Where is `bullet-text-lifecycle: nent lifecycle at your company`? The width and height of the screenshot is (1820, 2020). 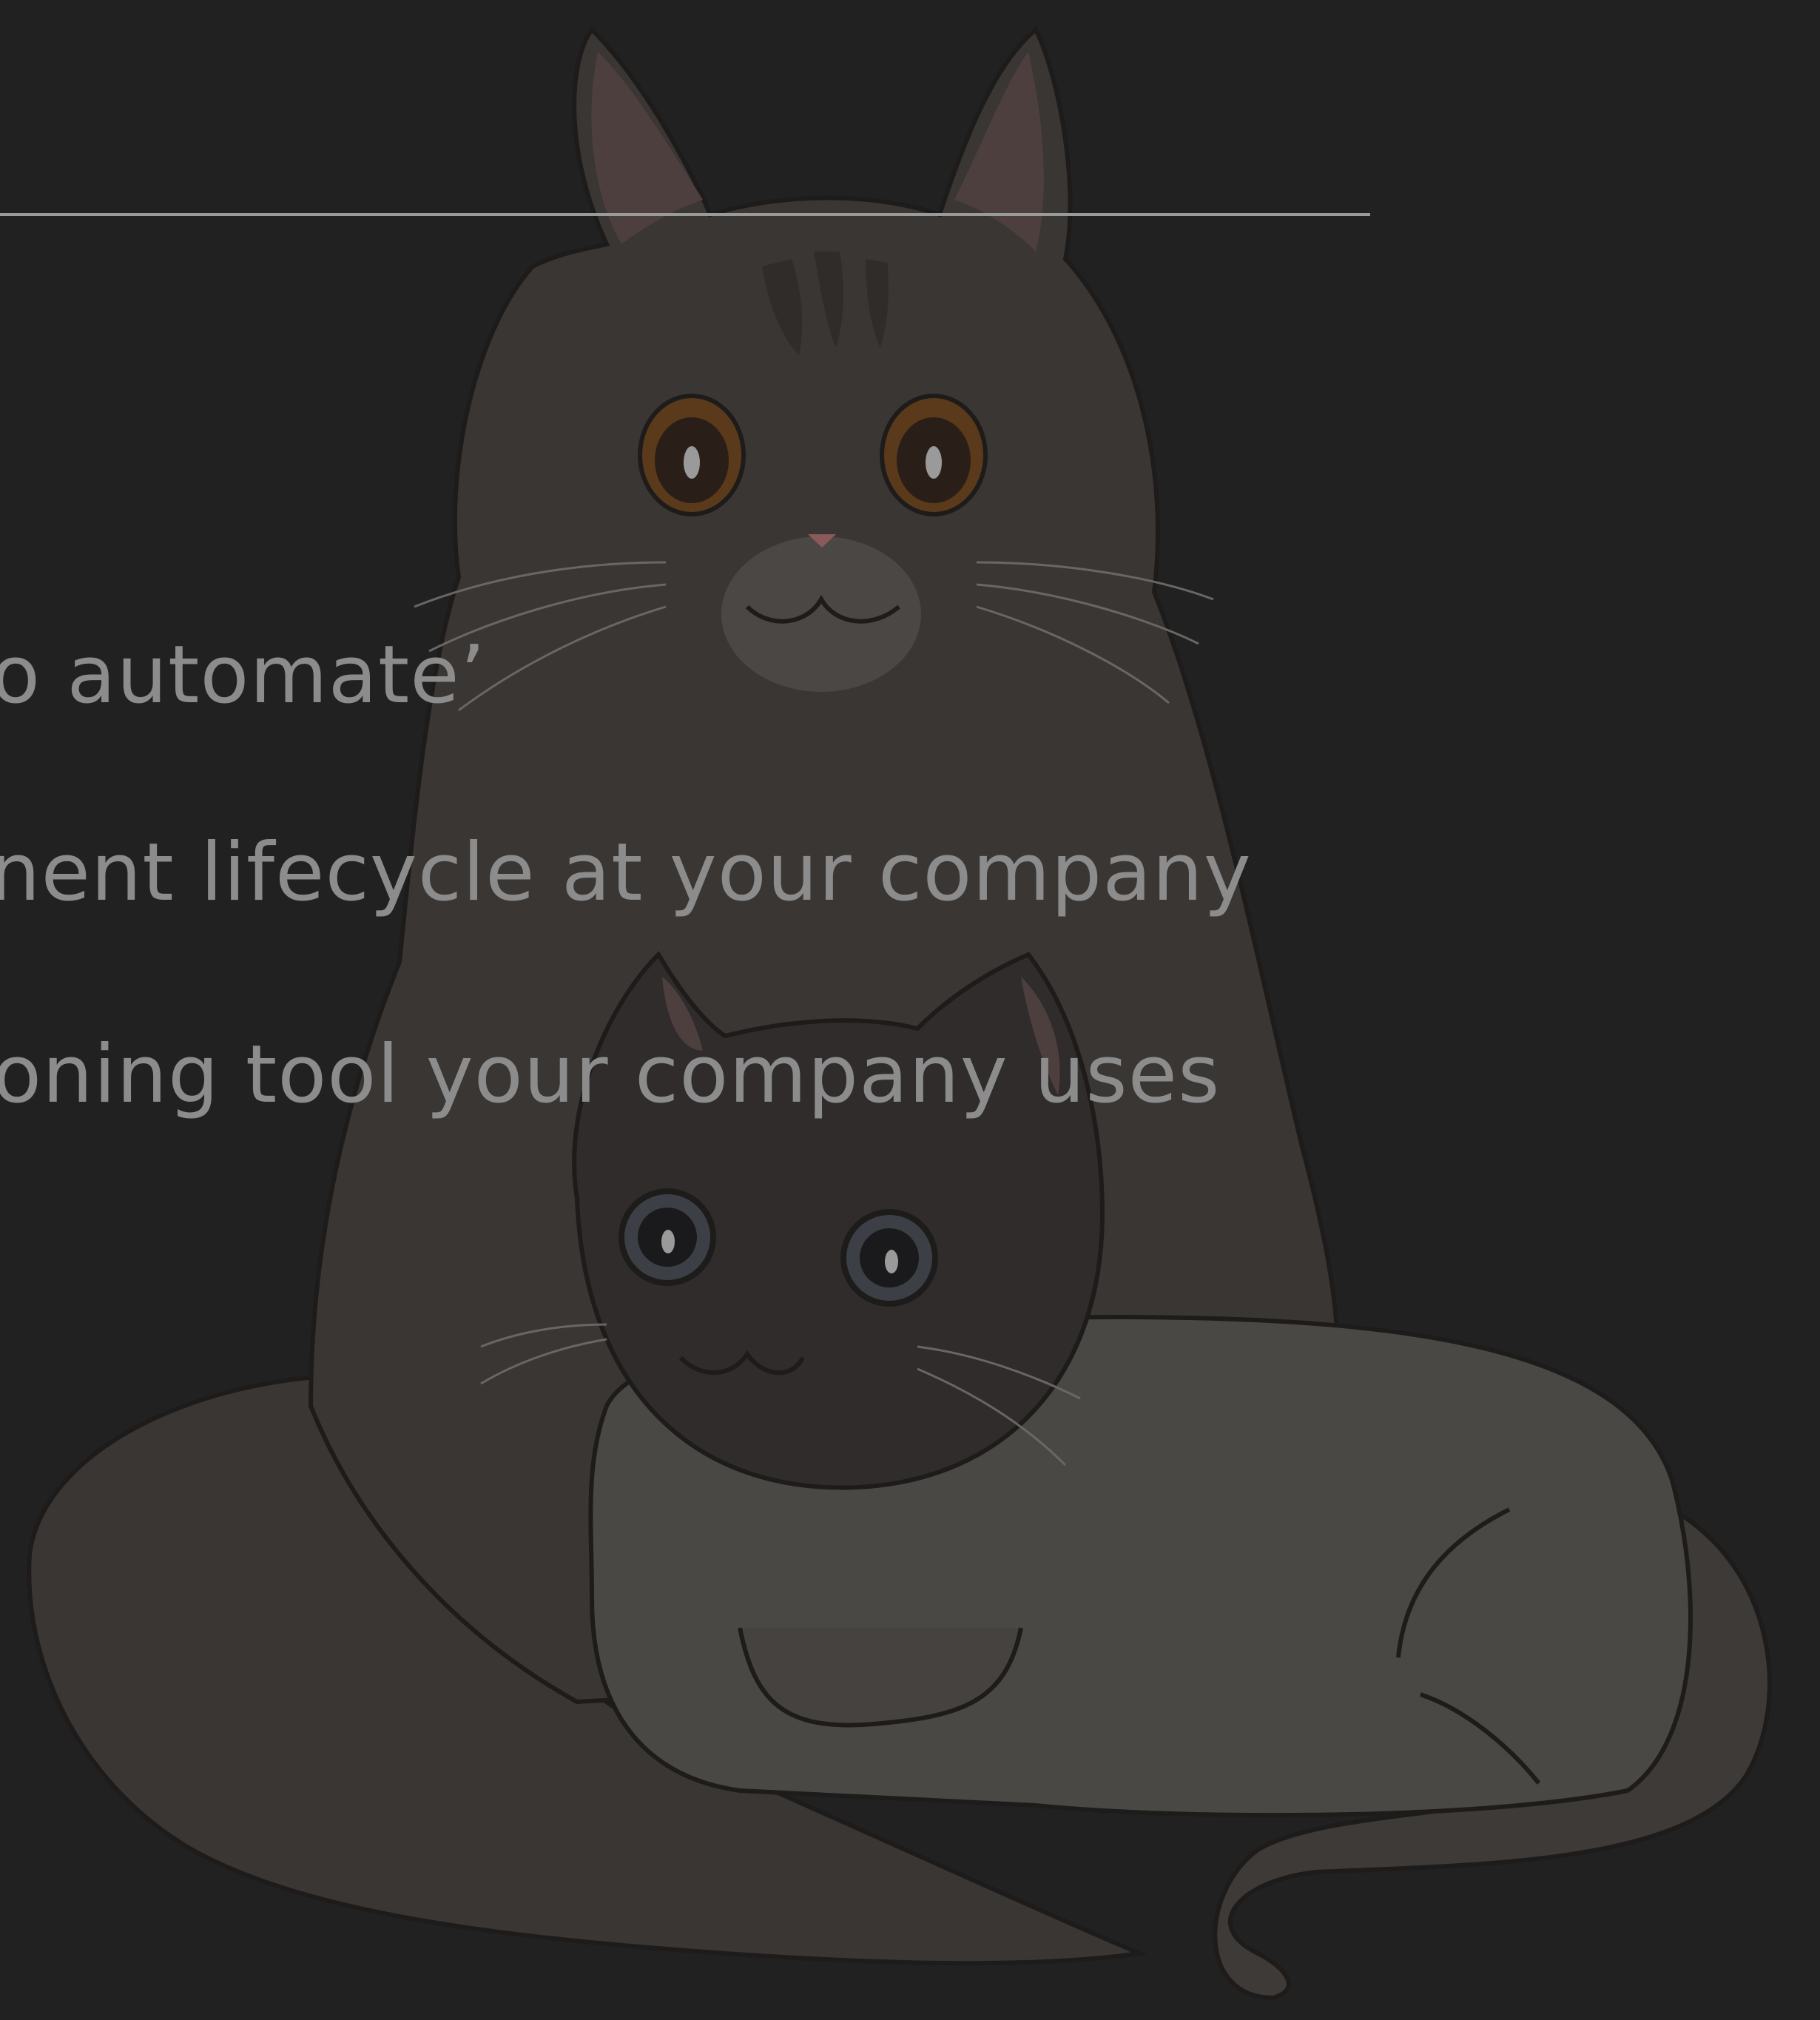 bullet-text-lifecycle: nent lifecycle at your company is located at coordinates (626, 873).